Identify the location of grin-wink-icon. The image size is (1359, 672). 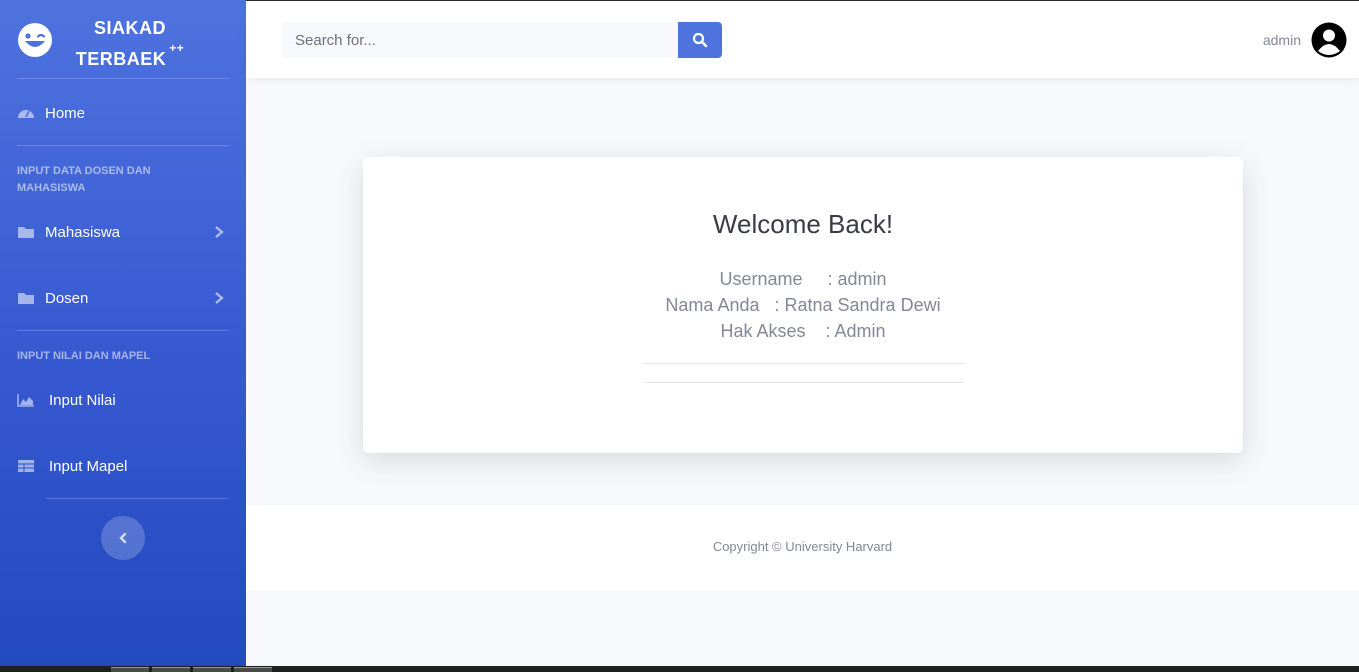
(35, 40).